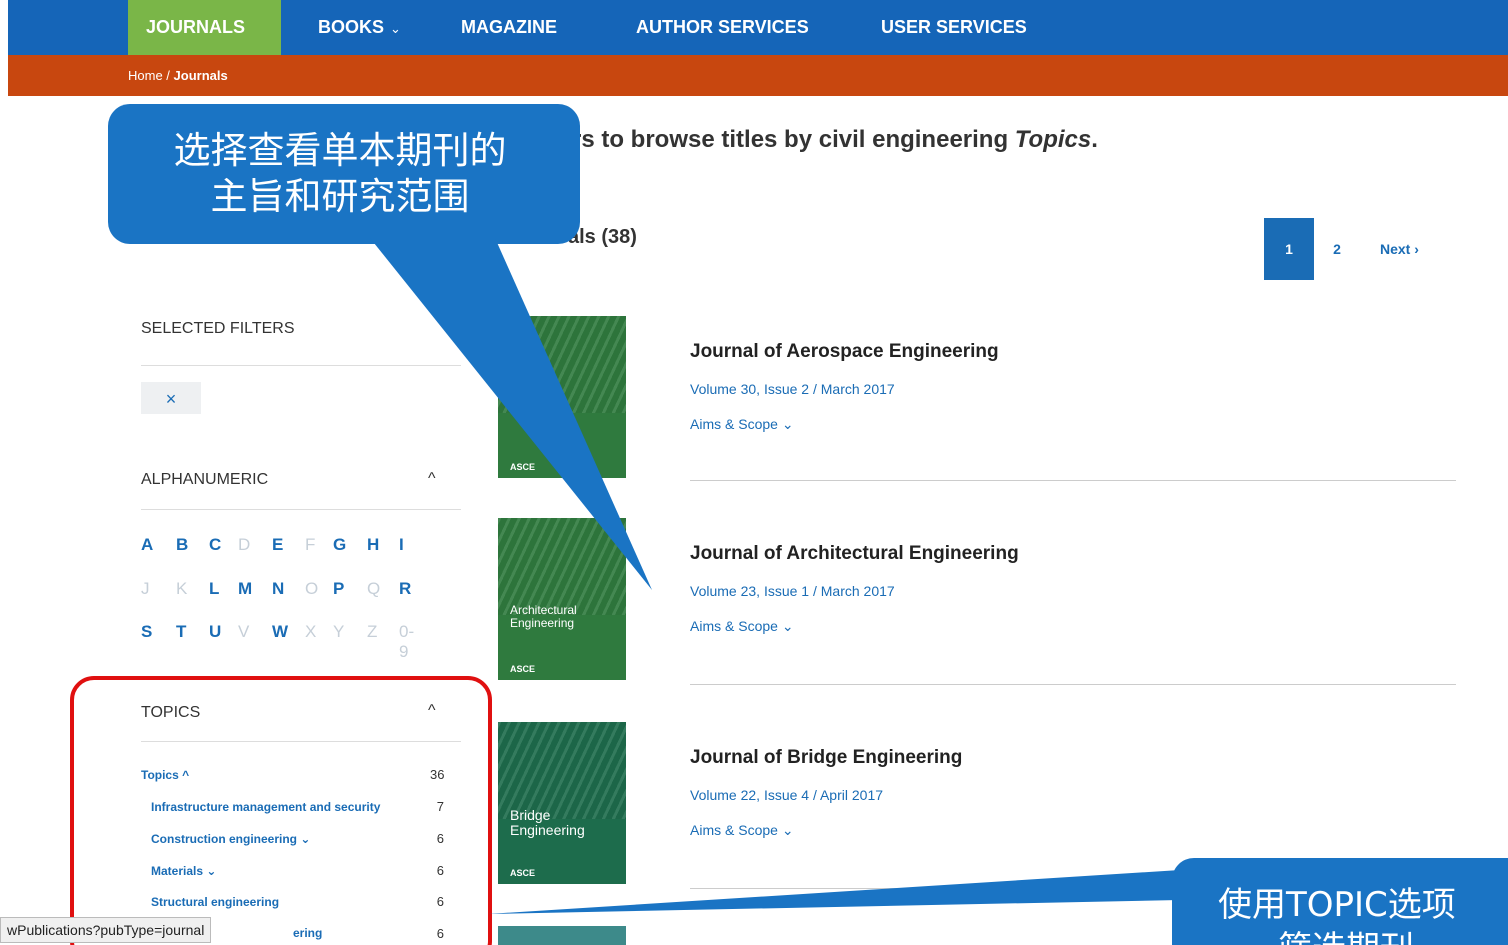 The height and width of the screenshot is (945, 1508). I want to click on callout-2-line: 筛选期刊, so click(1363, 936).